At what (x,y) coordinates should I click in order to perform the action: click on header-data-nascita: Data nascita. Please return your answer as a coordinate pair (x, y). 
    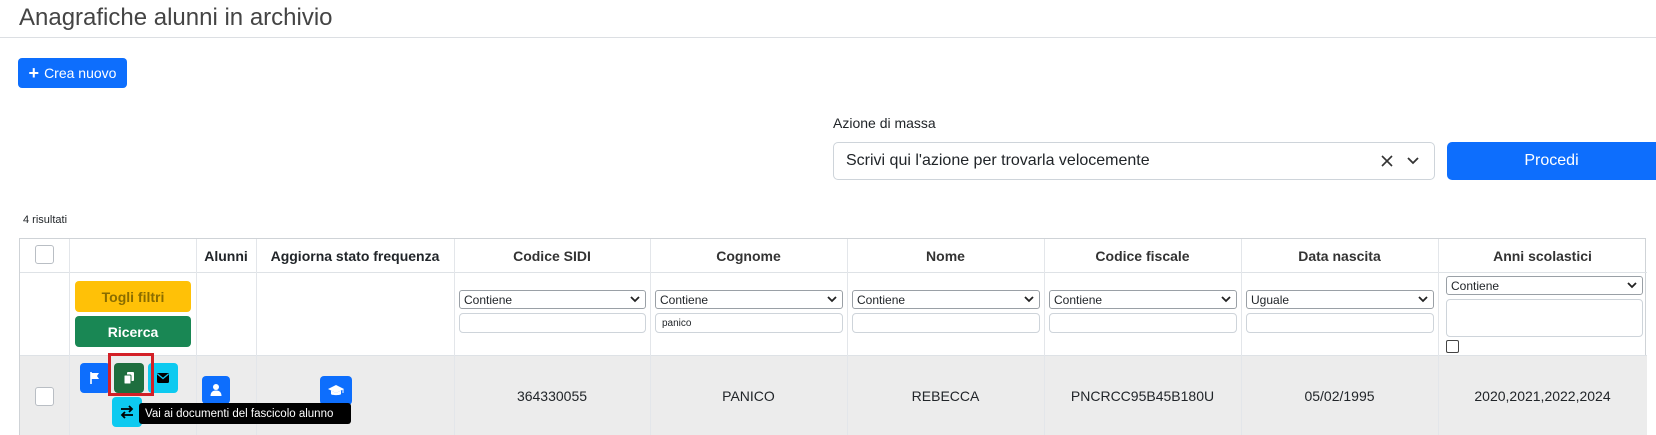
    Looking at the image, I should click on (1339, 255).